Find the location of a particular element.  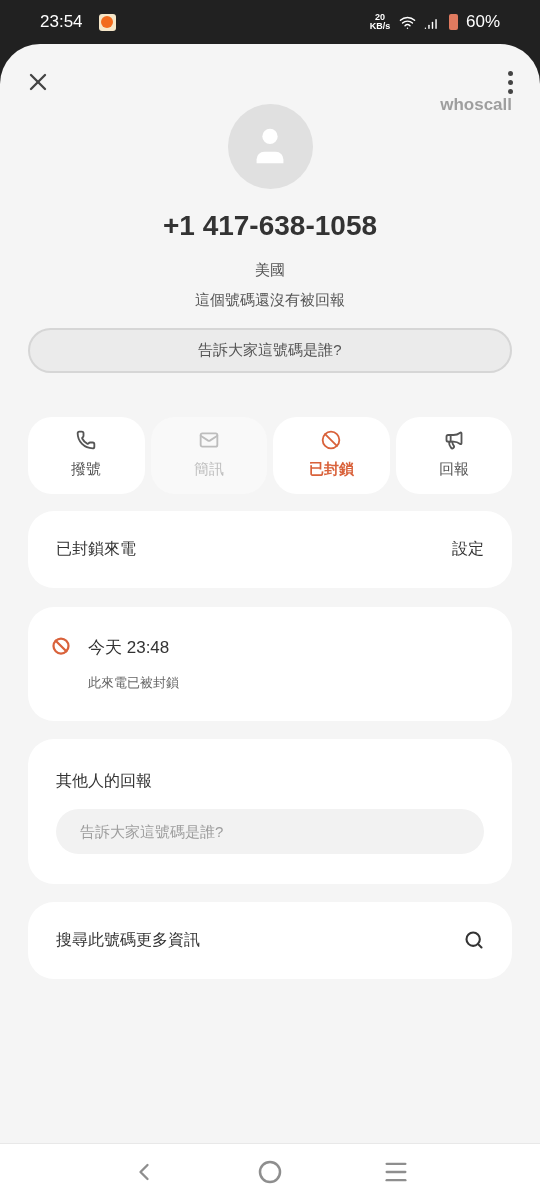

action-button: 撥號 is located at coordinates (86, 455).